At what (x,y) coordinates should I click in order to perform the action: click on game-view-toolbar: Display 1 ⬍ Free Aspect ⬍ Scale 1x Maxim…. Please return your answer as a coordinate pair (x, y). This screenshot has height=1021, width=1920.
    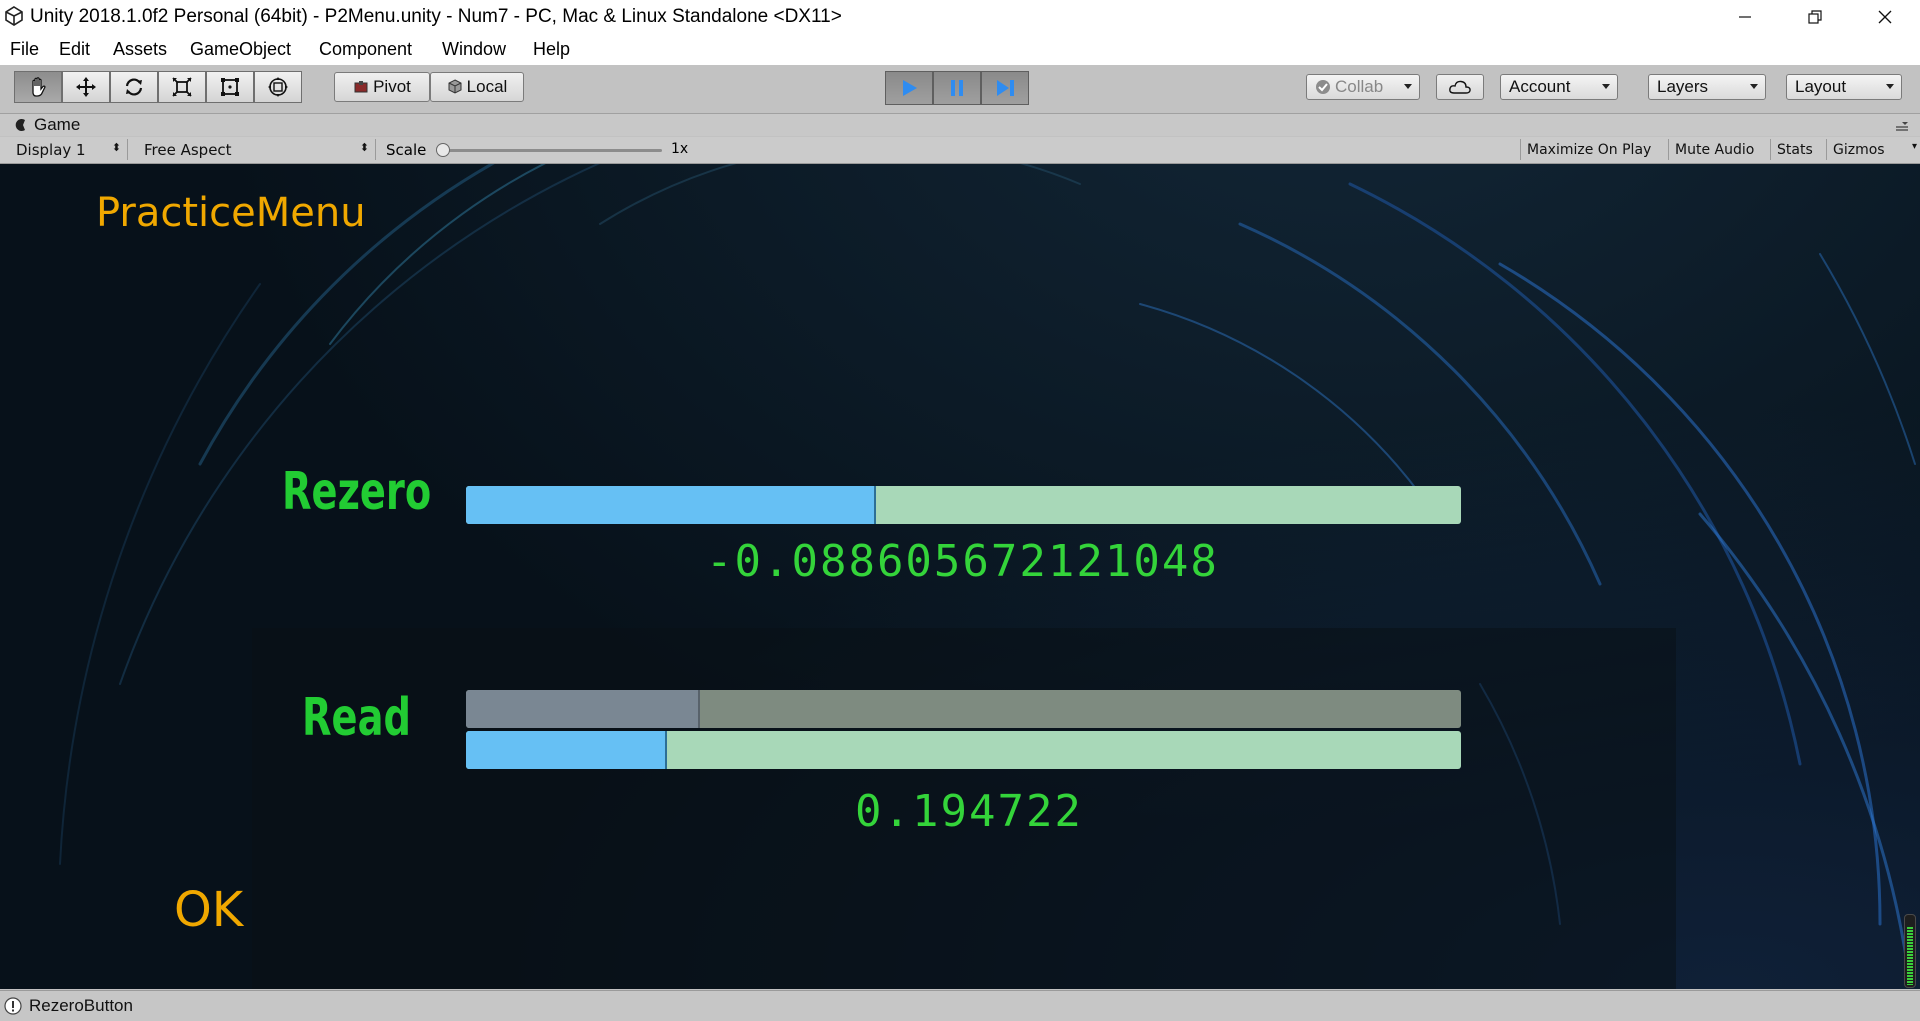
    Looking at the image, I should click on (960, 150).